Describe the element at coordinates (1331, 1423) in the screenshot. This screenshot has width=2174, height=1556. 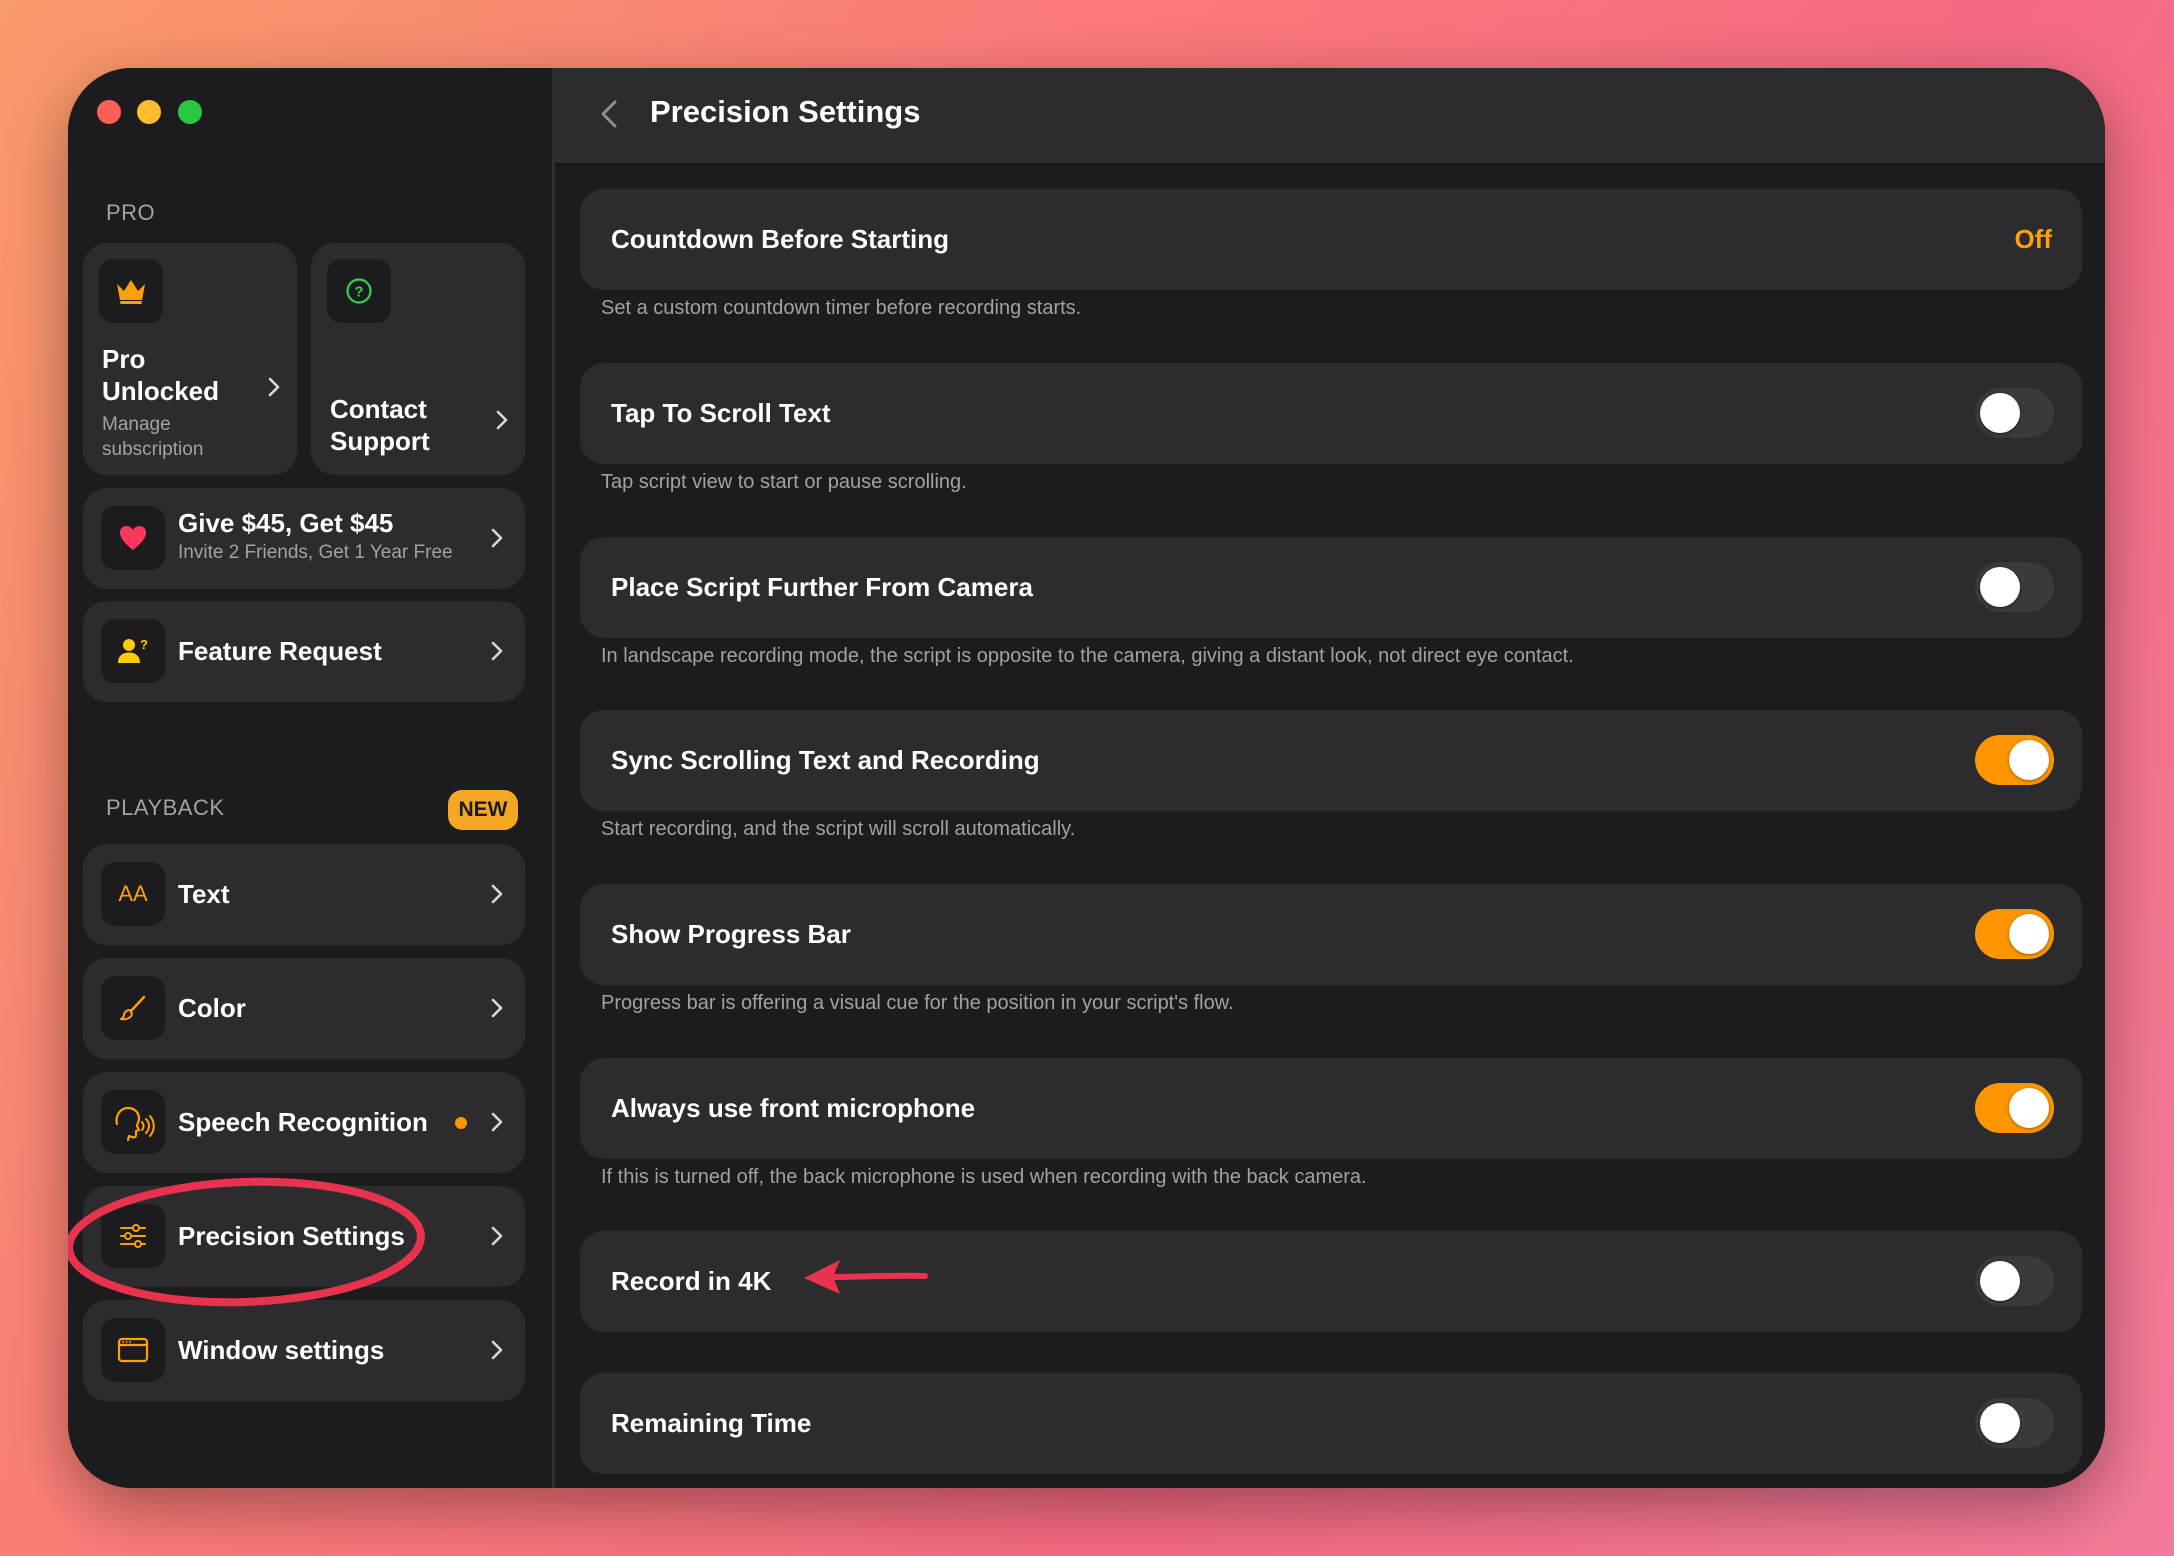
I see `setting-row-remaining-time: Remaining Time` at that location.